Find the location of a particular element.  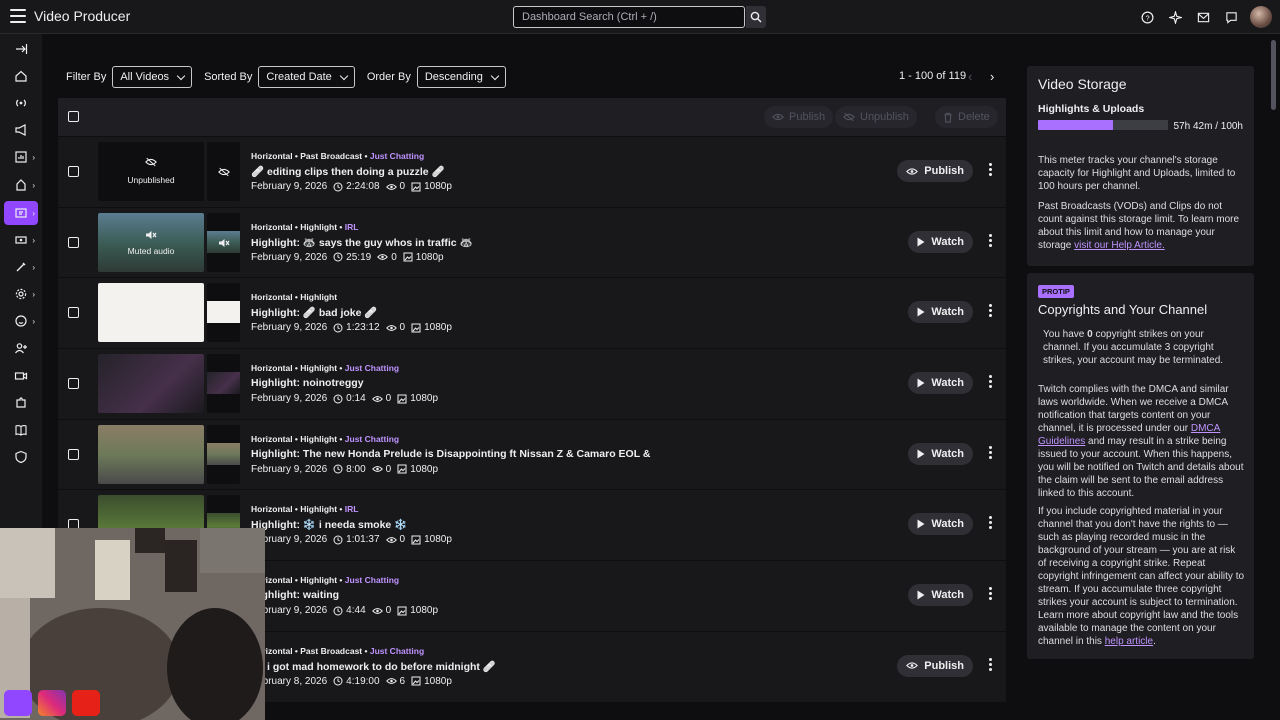

copyright-help-link: help article is located at coordinates (1129, 641).